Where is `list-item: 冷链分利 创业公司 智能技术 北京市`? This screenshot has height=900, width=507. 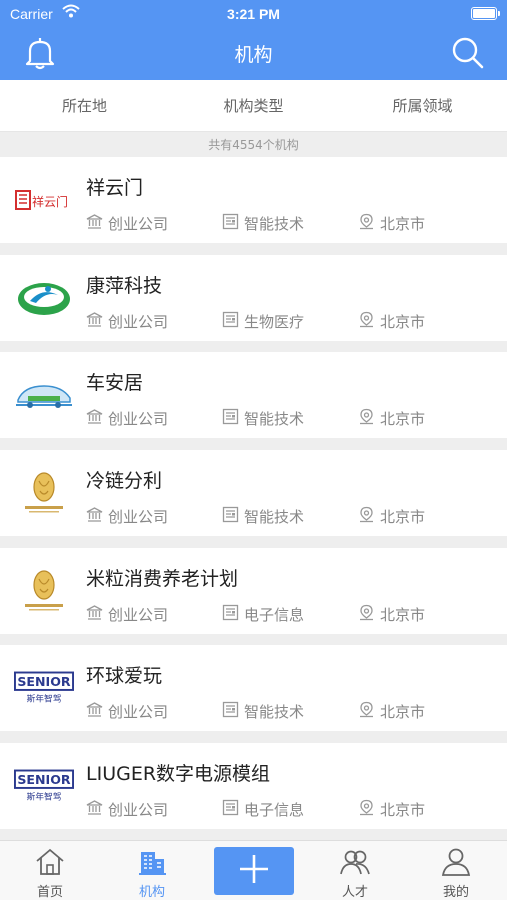
list-item: 冷链分利 创业公司 智能技术 北京市 is located at coordinates (253, 493).